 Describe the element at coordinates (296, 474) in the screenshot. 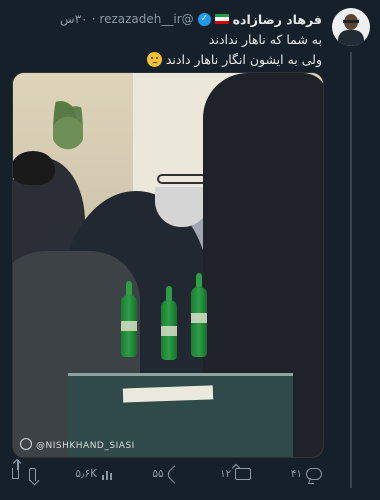

I see `reply-count: ۴۱` at that location.